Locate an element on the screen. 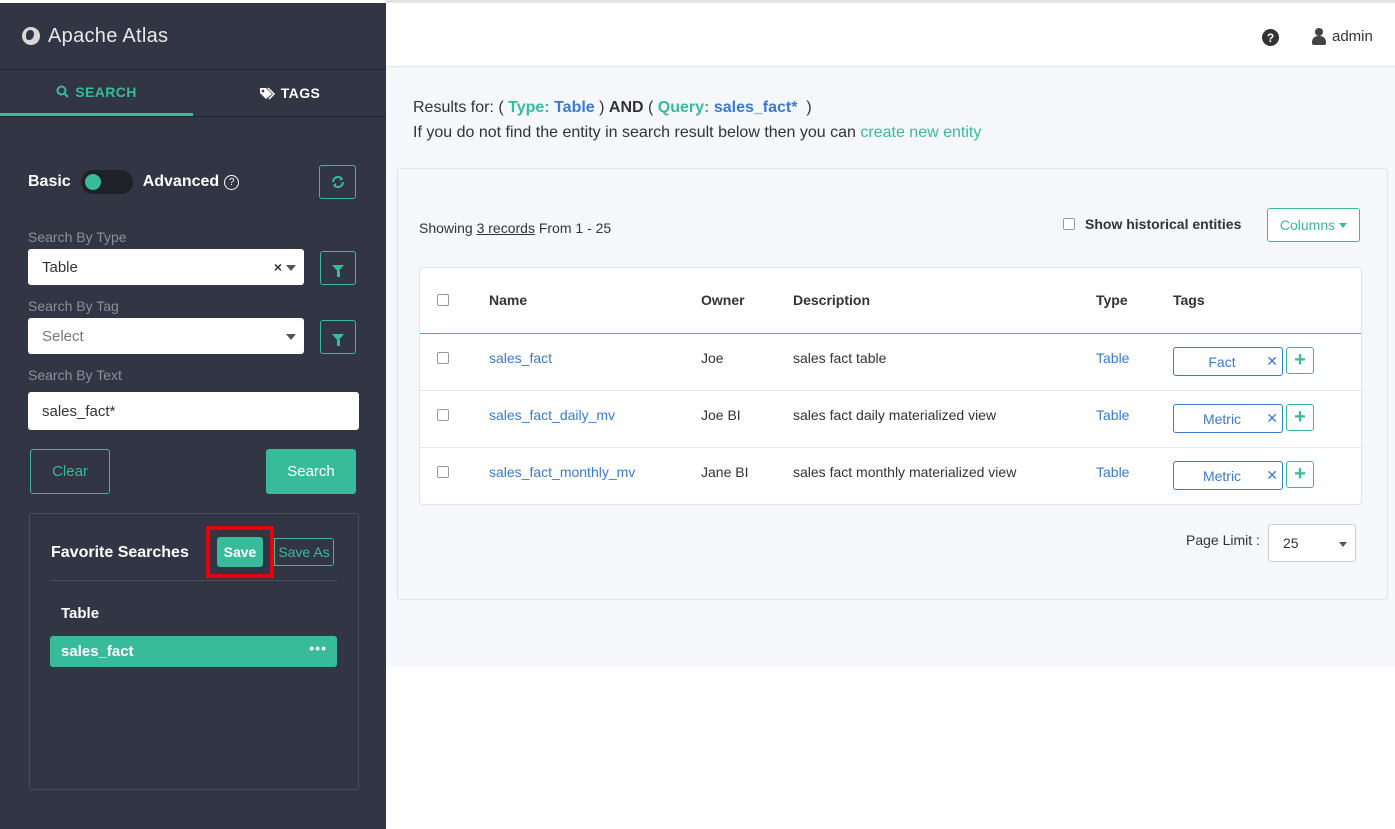 This screenshot has width=1395, height=829. tag-chip: Fact ✕ is located at coordinates (1228, 361).